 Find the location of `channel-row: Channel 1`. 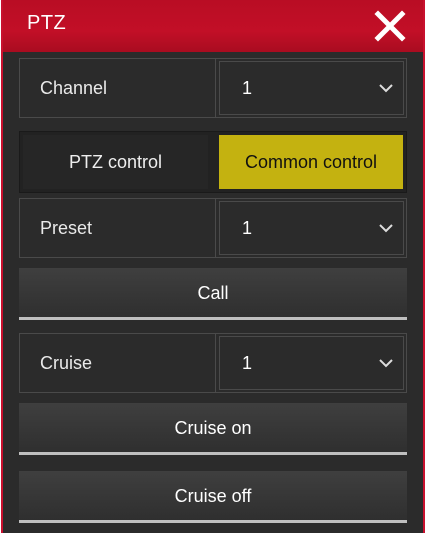

channel-row: Channel 1 is located at coordinates (213, 88).